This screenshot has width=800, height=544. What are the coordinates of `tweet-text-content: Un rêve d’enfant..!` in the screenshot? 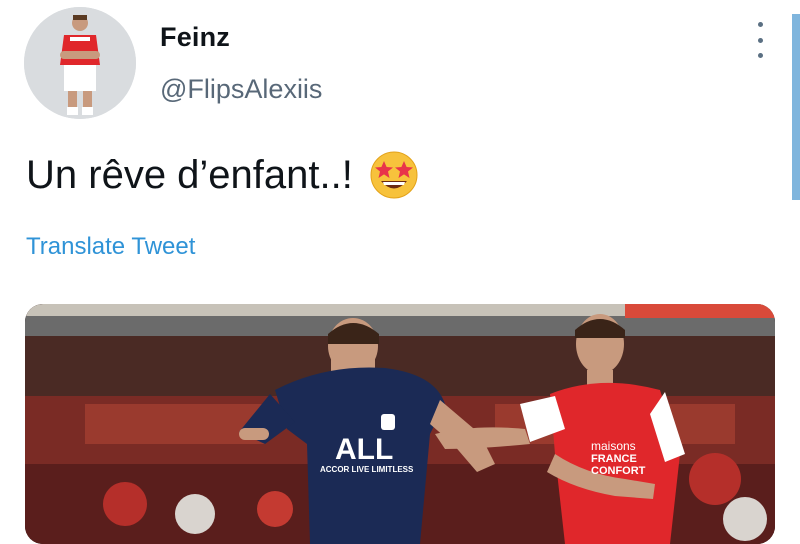 It's located at (189, 174).